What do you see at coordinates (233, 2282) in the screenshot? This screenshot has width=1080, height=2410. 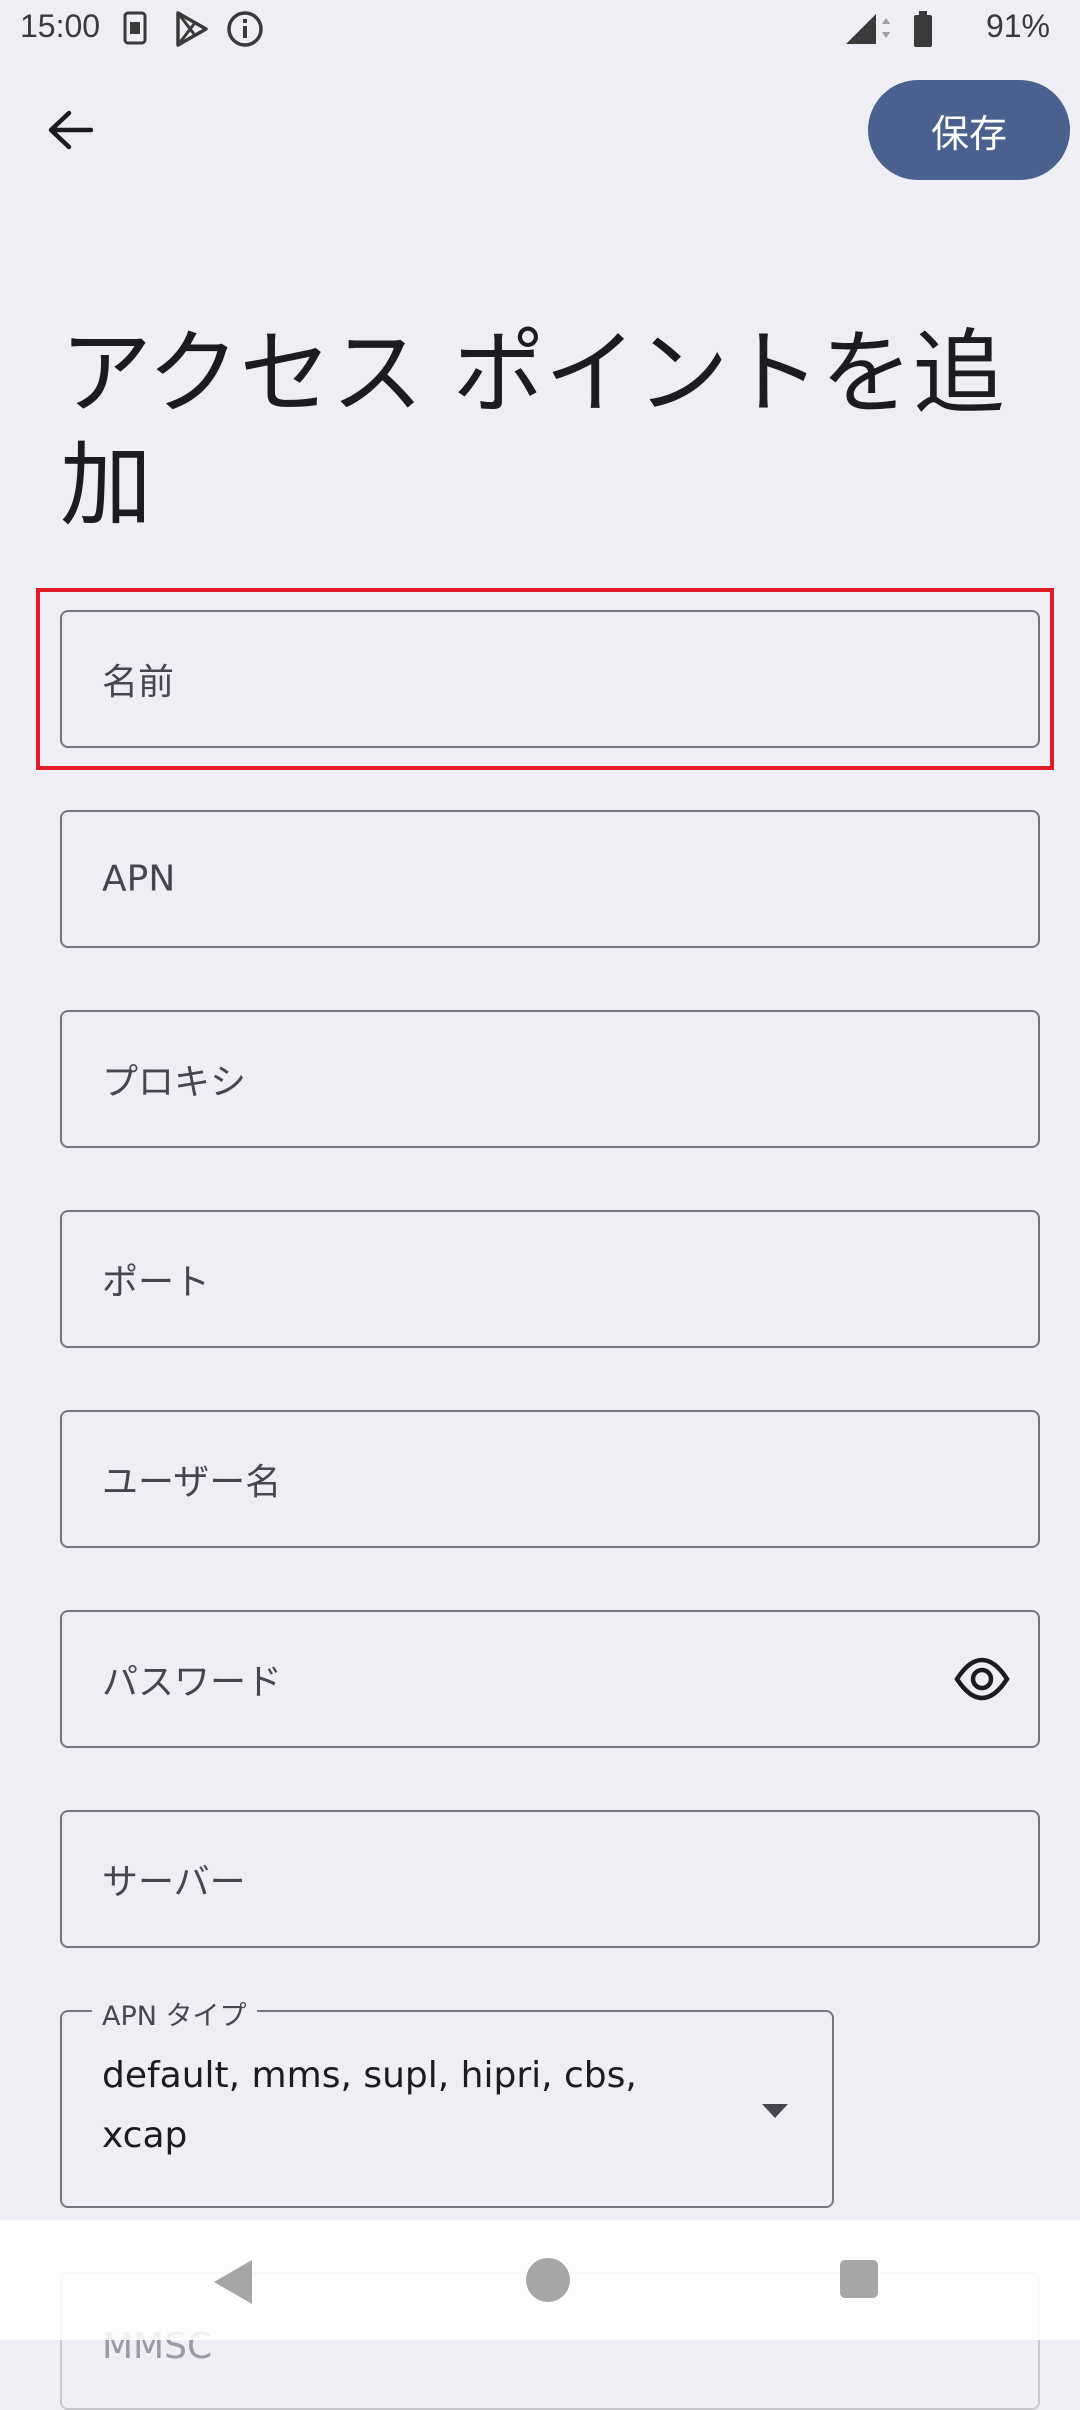 I see `nav-back-icon` at bounding box center [233, 2282].